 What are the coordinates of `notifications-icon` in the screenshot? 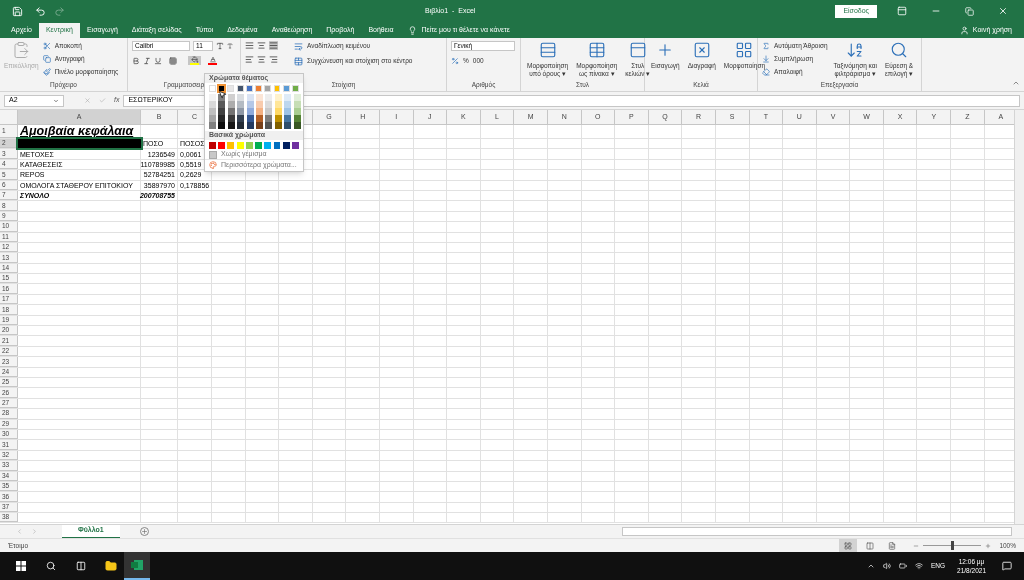 It's located at (1007, 566).